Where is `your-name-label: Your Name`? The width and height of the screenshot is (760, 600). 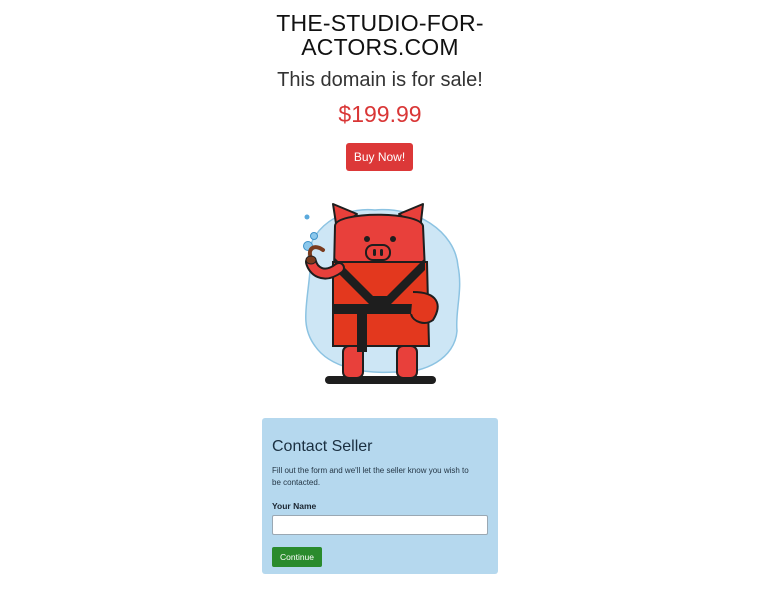 your-name-label: Your Name is located at coordinates (294, 506).